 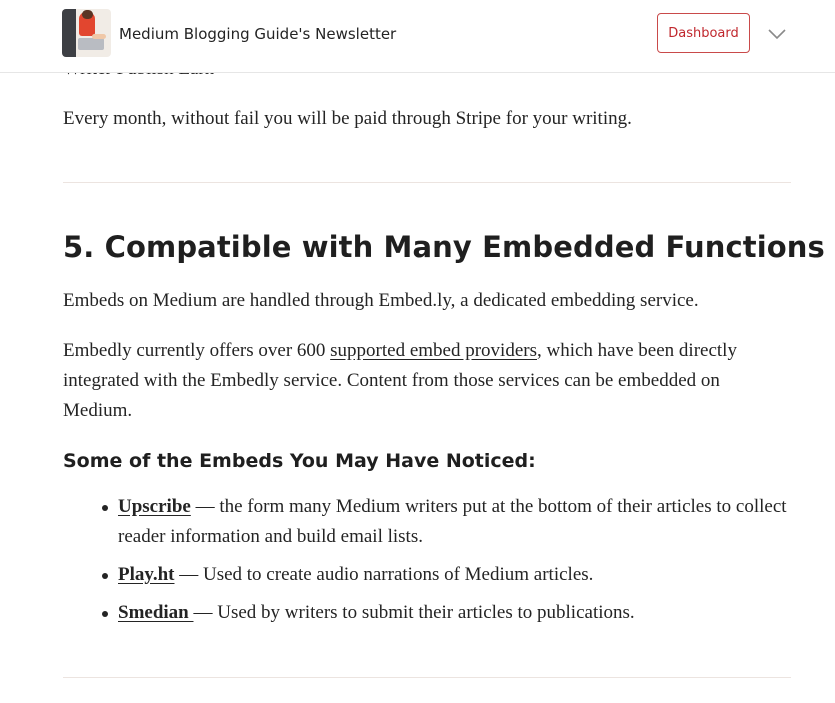 What do you see at coordinates (146, 574) in the screenshot?
I see `playht-link: Play.ht` at bounding box center [146, 574].